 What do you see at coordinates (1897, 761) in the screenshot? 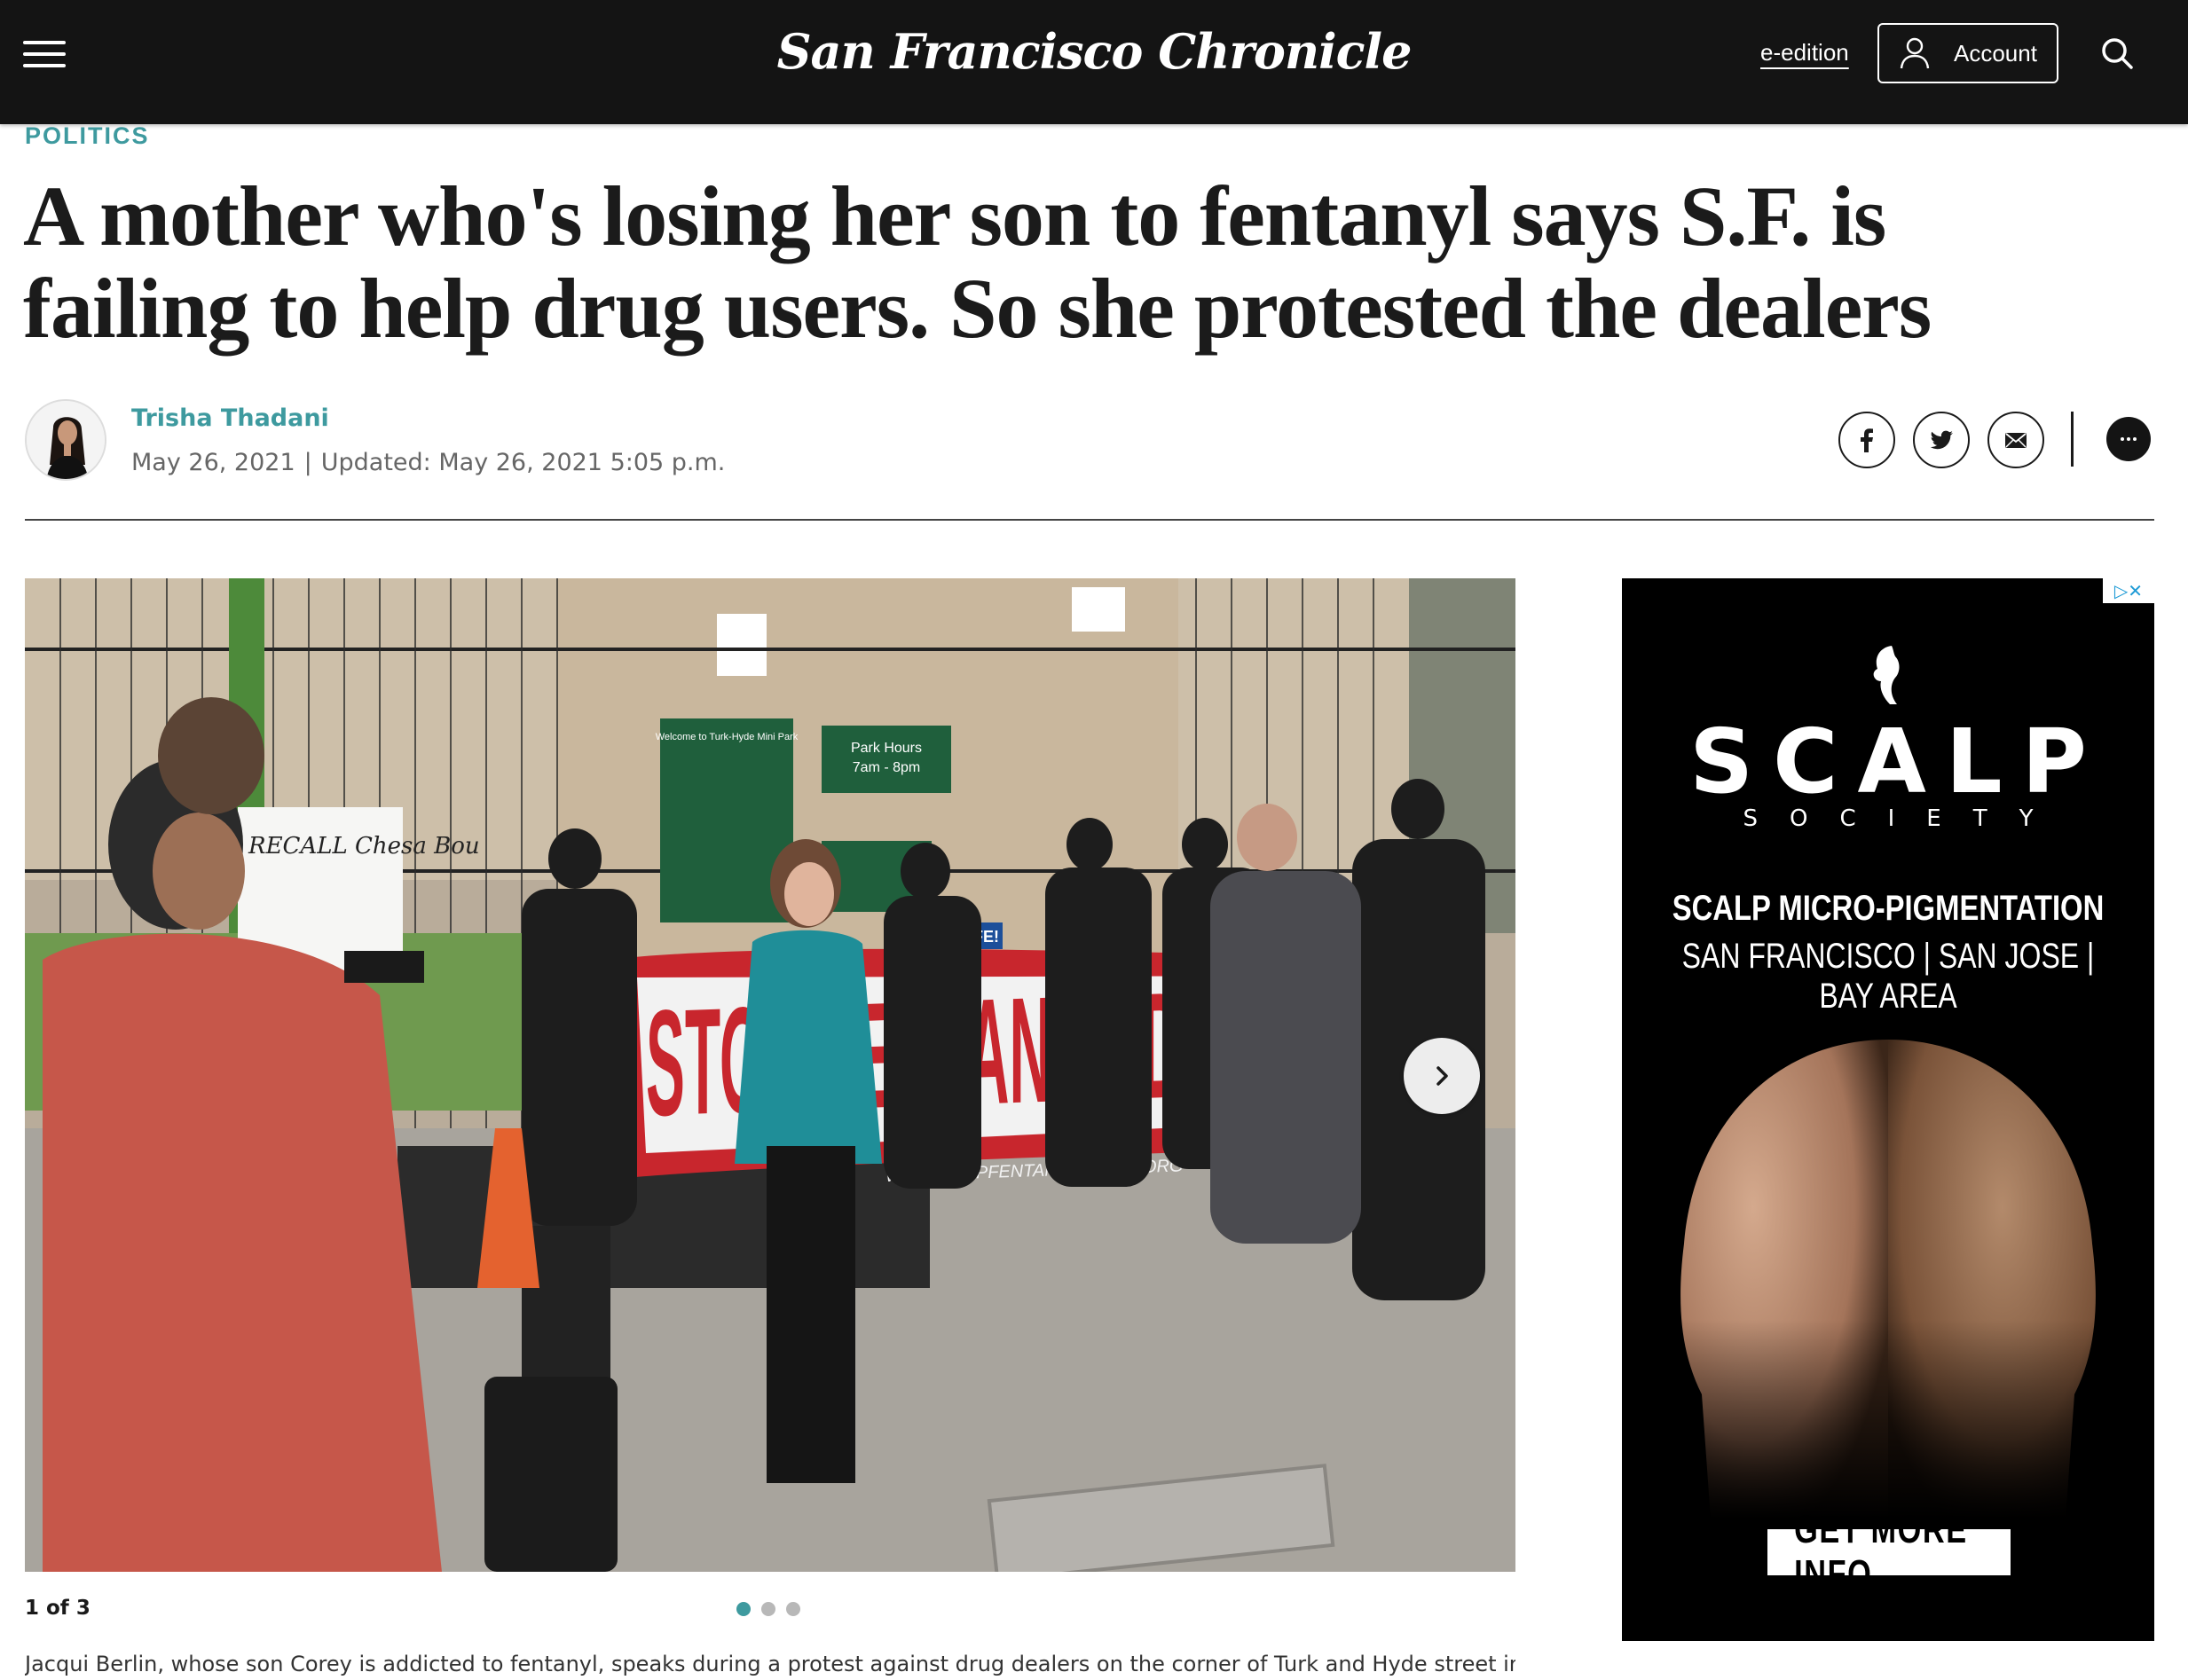
I see `ad-brand: SCALP` at bounding box center [1897, 761].